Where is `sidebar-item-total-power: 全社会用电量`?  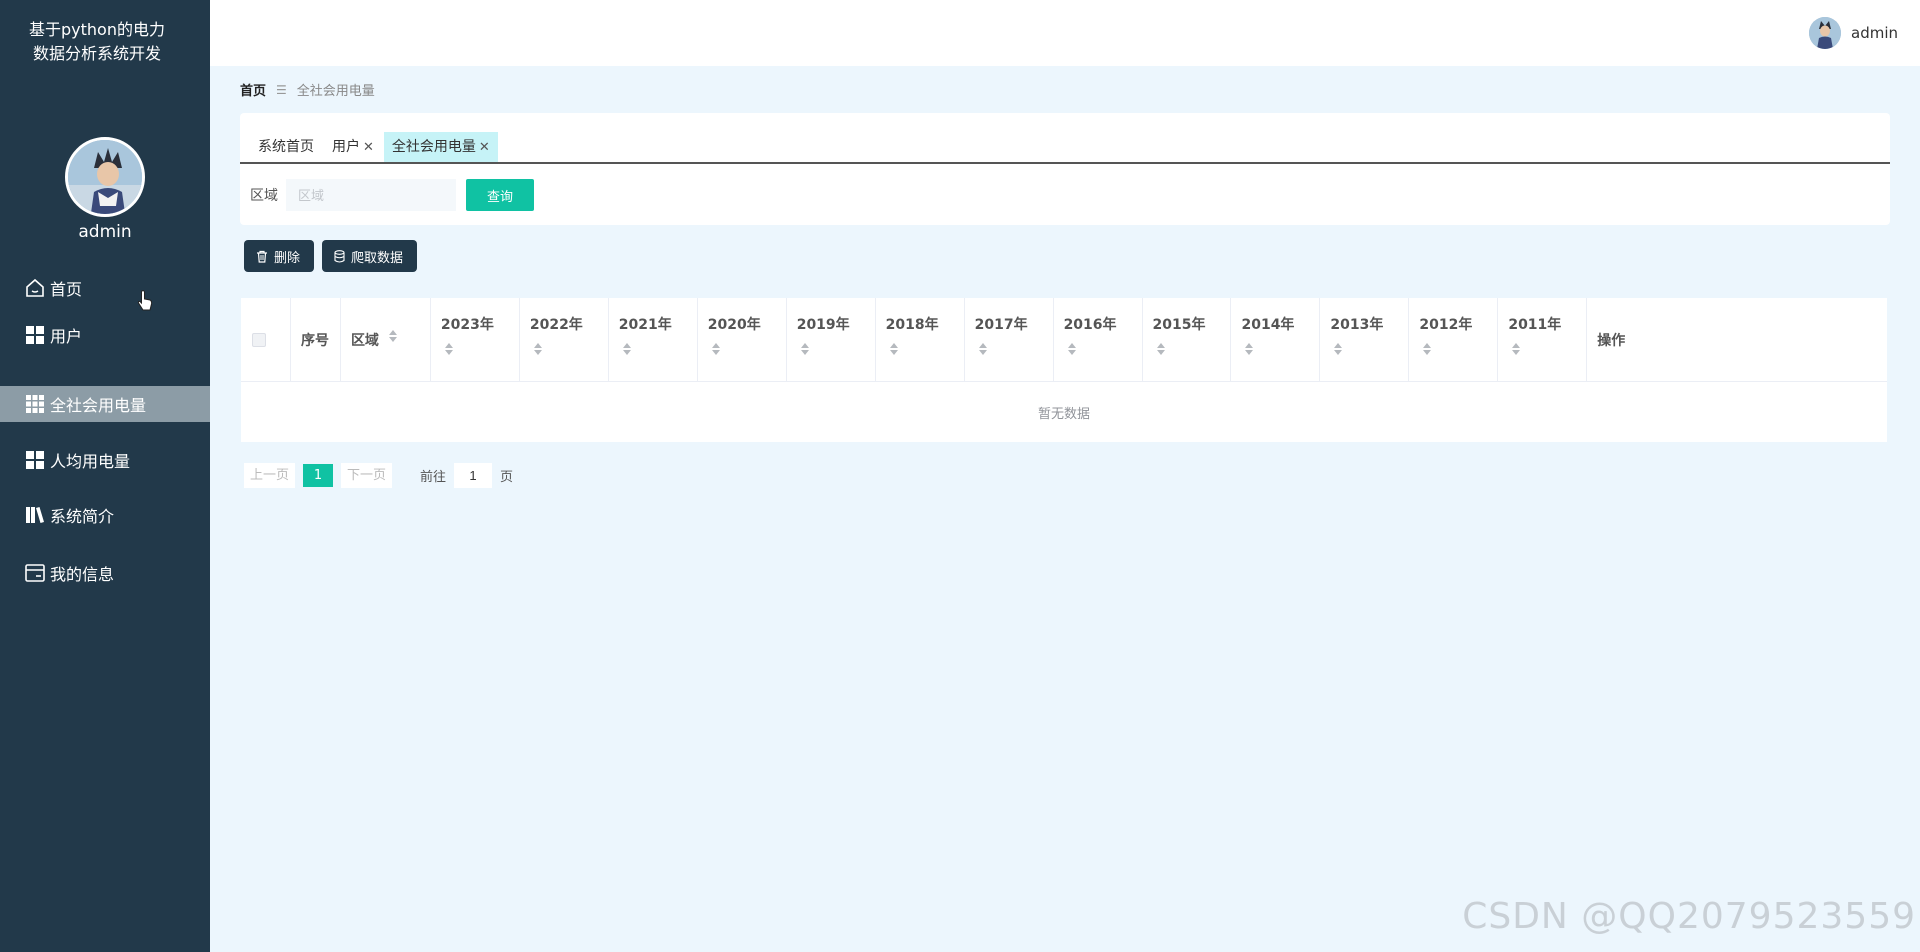
sidebar-item-total-power: 全社会用电量 is located at coordinates (105, 404).